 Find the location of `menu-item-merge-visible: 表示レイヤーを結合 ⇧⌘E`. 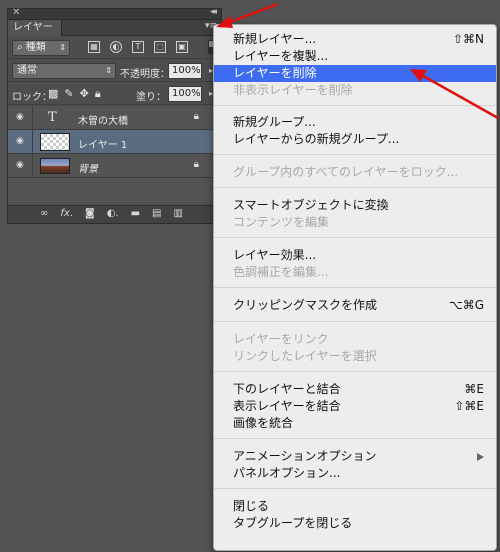

menu-item-merge-visible: 表示レイヤーを結合 ⇧⌘E is located at coordinates (355, 406).